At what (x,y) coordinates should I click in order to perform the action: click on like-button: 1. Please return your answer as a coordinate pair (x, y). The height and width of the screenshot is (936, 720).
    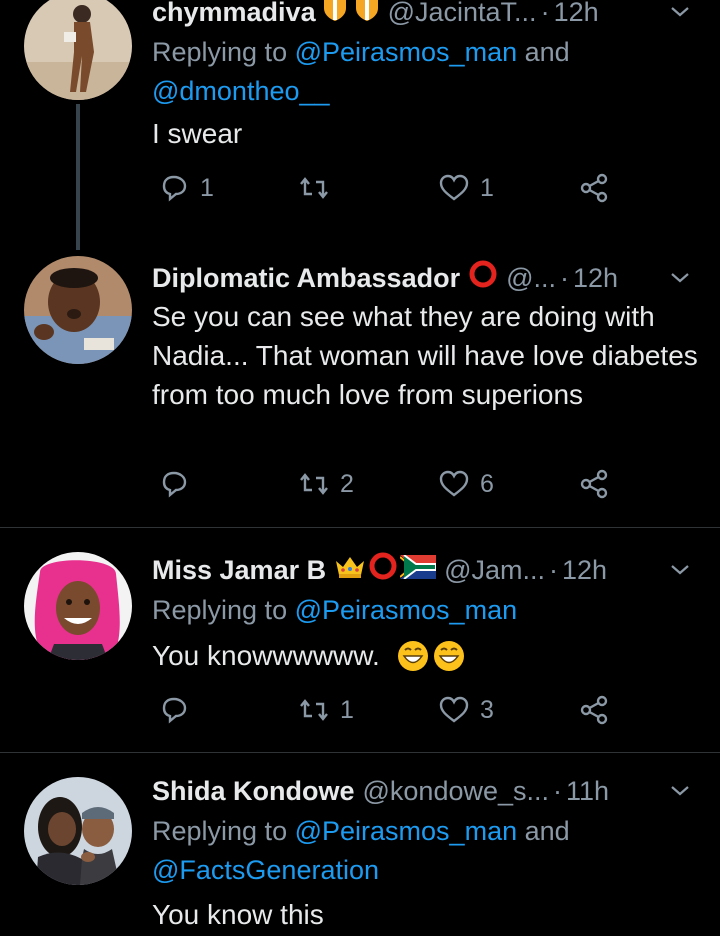
    Looking at the image, I should click on (466, 188).